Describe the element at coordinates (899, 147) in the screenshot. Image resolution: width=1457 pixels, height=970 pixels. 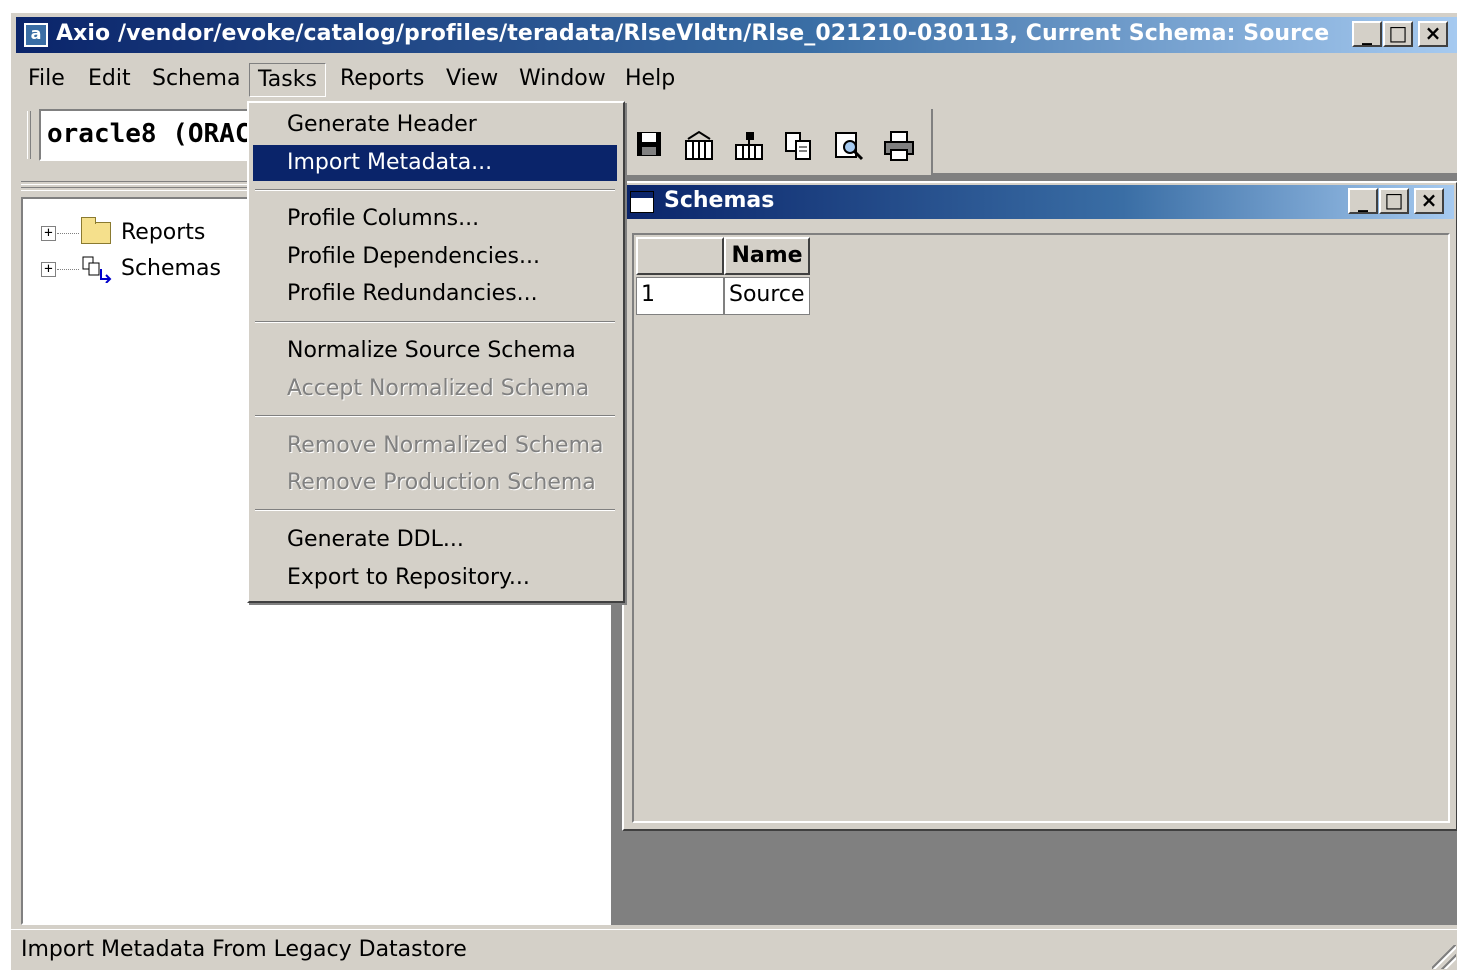
I see `print-icon` at that location.